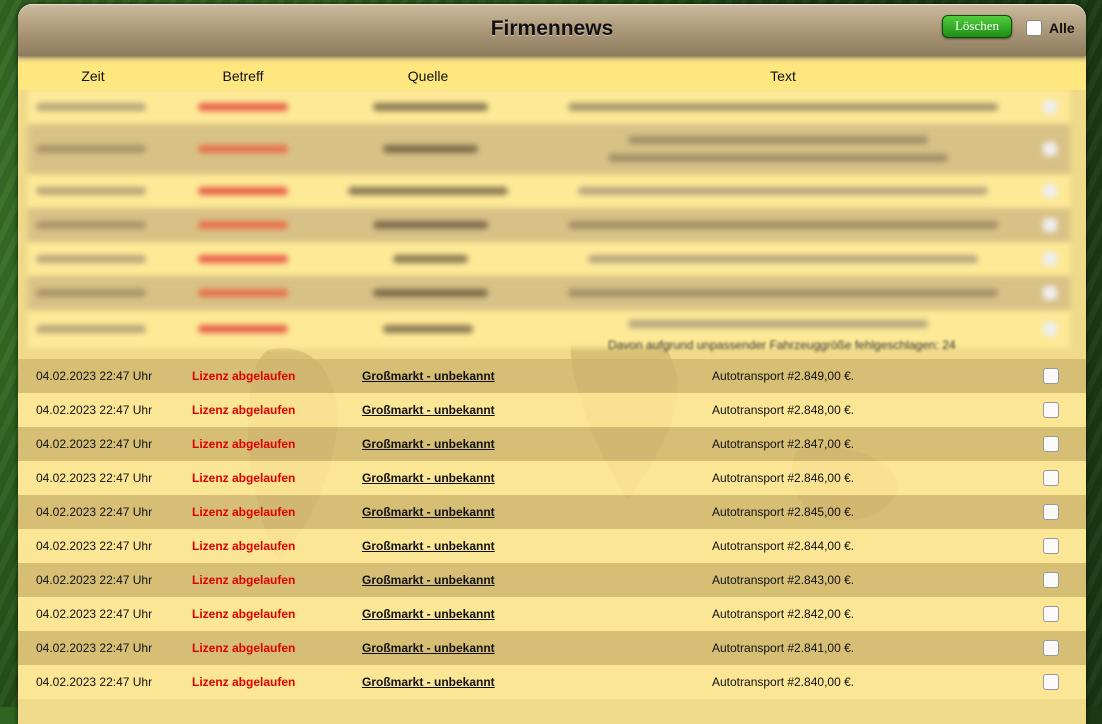 The width and height of the screenshot is (1102, 724). I want to click on text-cell: Autotransport #2.849,00 €., so click(783, 376).